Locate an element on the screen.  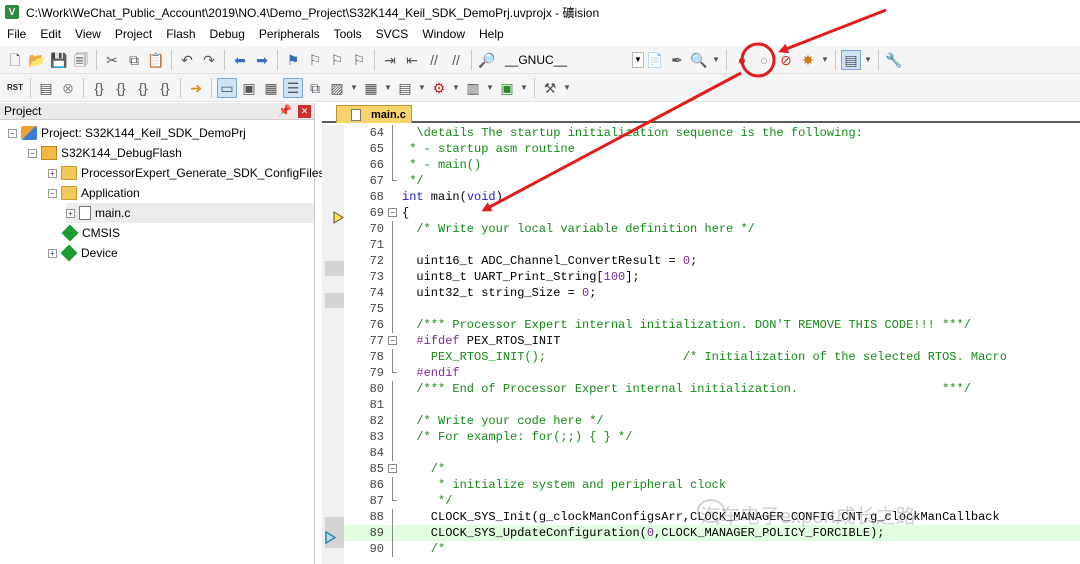
tree-item-cmsis: CMSIS is located at coordinates (90, 233).